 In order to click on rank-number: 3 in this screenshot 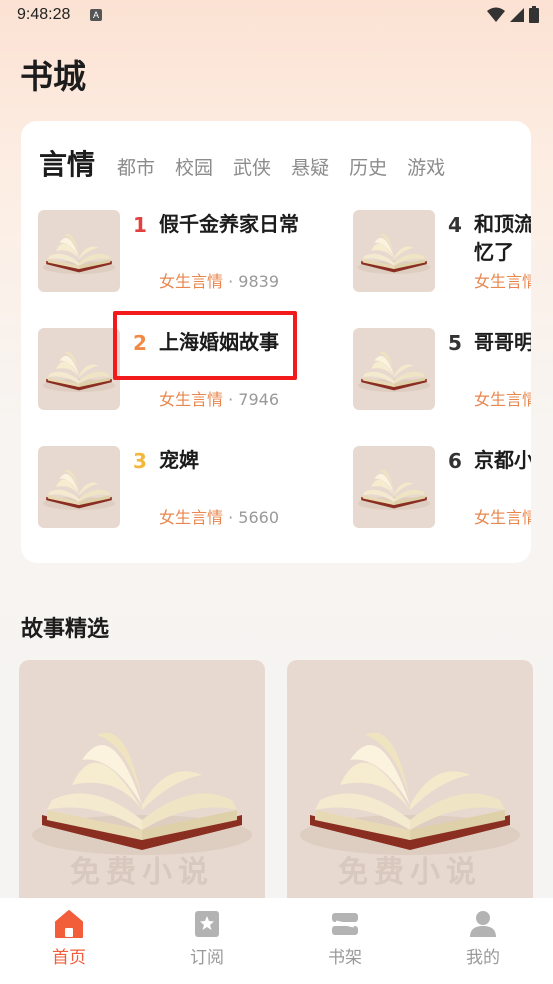, I will do `click(140, 461)`.